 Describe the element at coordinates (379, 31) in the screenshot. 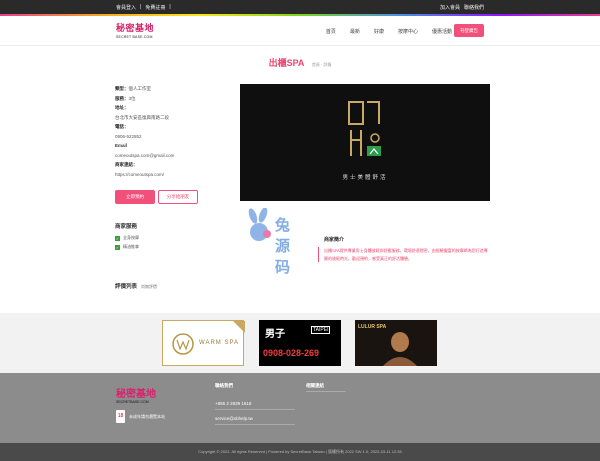

I see `nav-item-deals: 好康` at that location.